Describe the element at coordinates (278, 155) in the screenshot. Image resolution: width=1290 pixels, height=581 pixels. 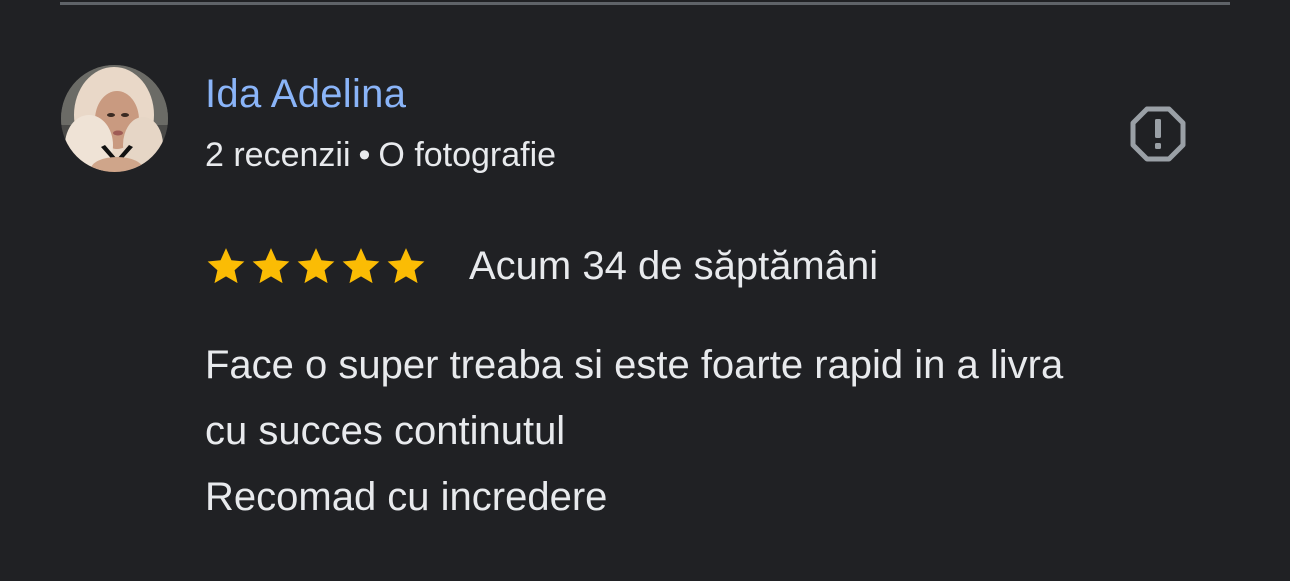
I see `reviews-count: 2 recenzii` at that location.